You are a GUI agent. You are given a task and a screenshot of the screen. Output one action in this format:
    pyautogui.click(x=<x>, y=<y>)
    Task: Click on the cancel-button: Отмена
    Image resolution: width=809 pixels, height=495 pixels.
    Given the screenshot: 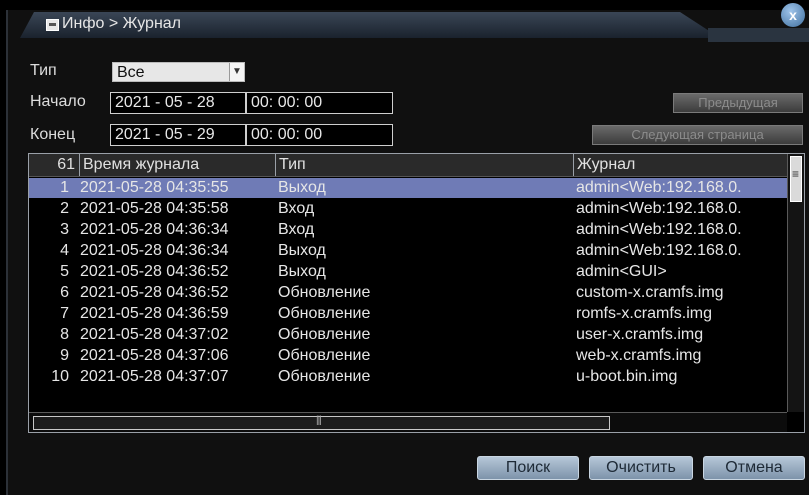 What is the action you would take?
    pyautogui.click(x=754, y=468)
    